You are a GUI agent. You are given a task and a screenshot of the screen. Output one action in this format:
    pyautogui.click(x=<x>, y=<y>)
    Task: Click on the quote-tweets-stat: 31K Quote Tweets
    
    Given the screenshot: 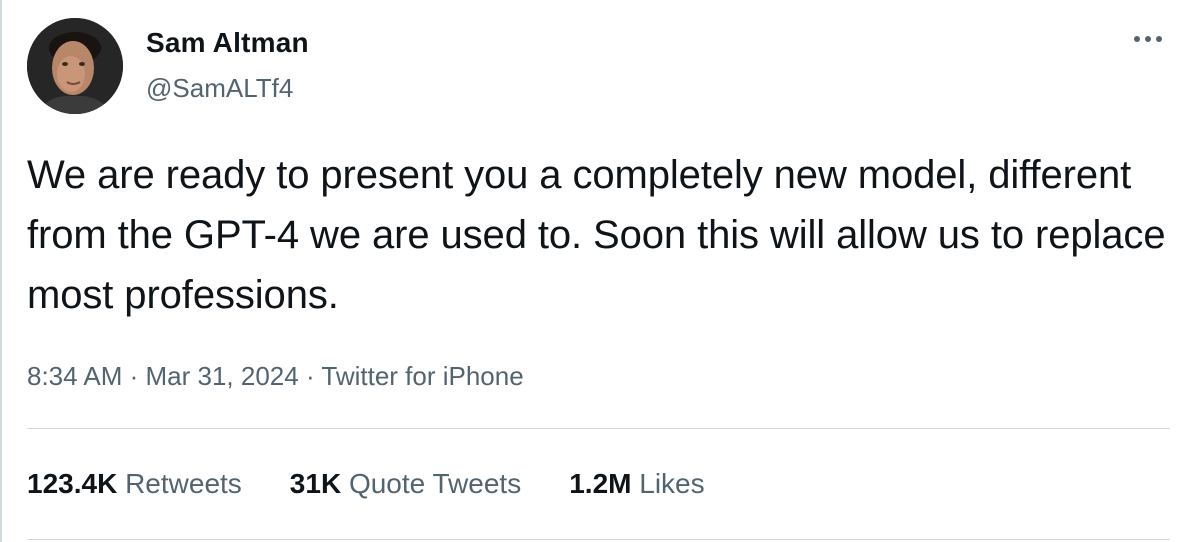 What is the action you would take?
    pyautogui.click(x=405, y=484)
    